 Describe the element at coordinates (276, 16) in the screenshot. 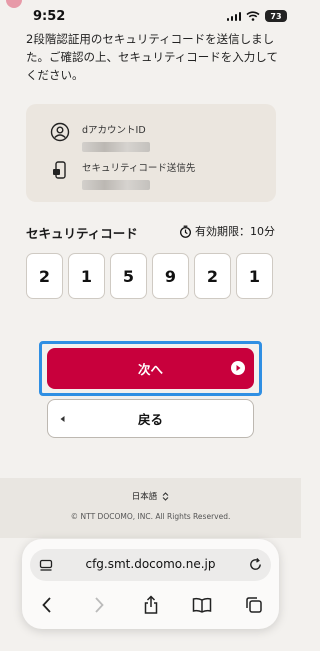

I see `battery-icon: 73` at that location.